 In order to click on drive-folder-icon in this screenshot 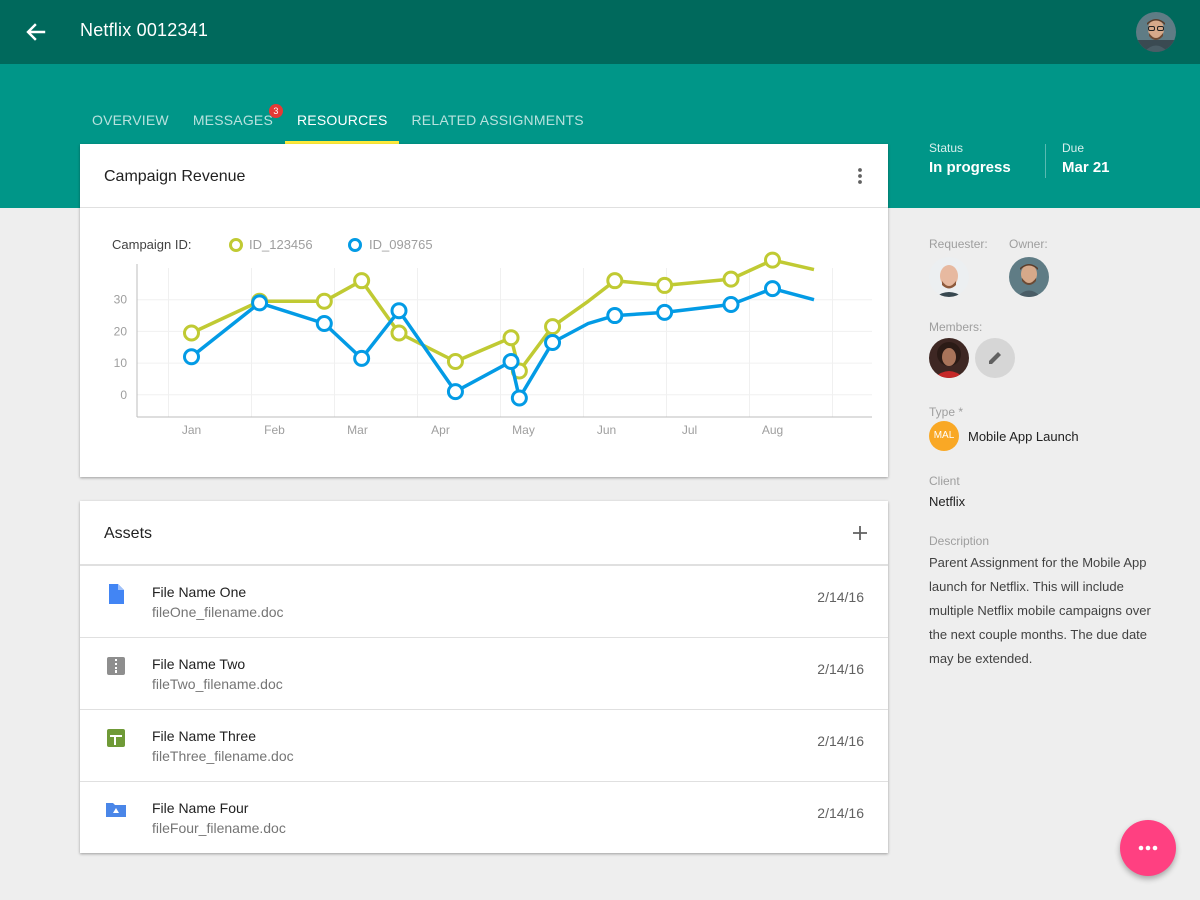, I will do `click(116, 810)`.